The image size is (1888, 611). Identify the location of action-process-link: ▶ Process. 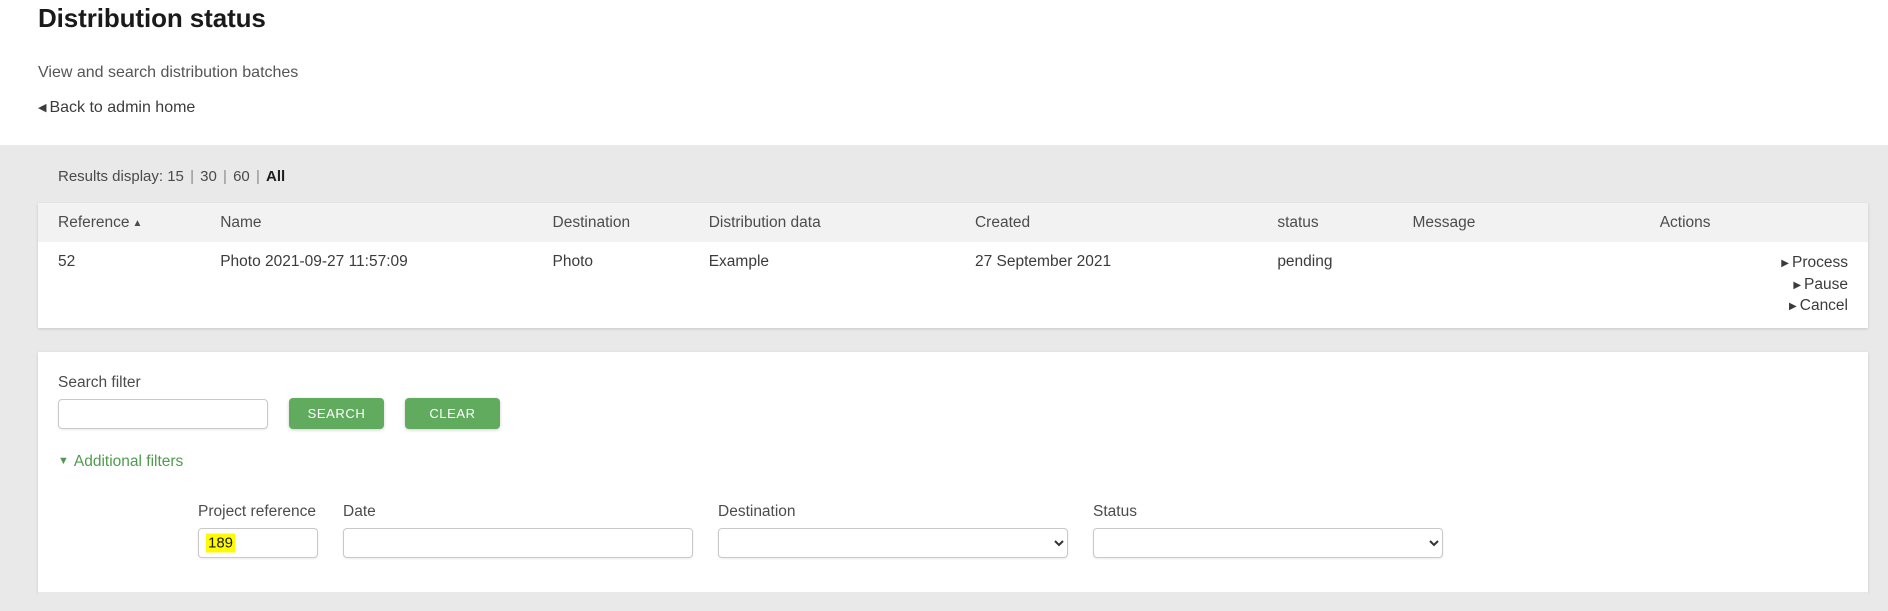
(1754, 264).